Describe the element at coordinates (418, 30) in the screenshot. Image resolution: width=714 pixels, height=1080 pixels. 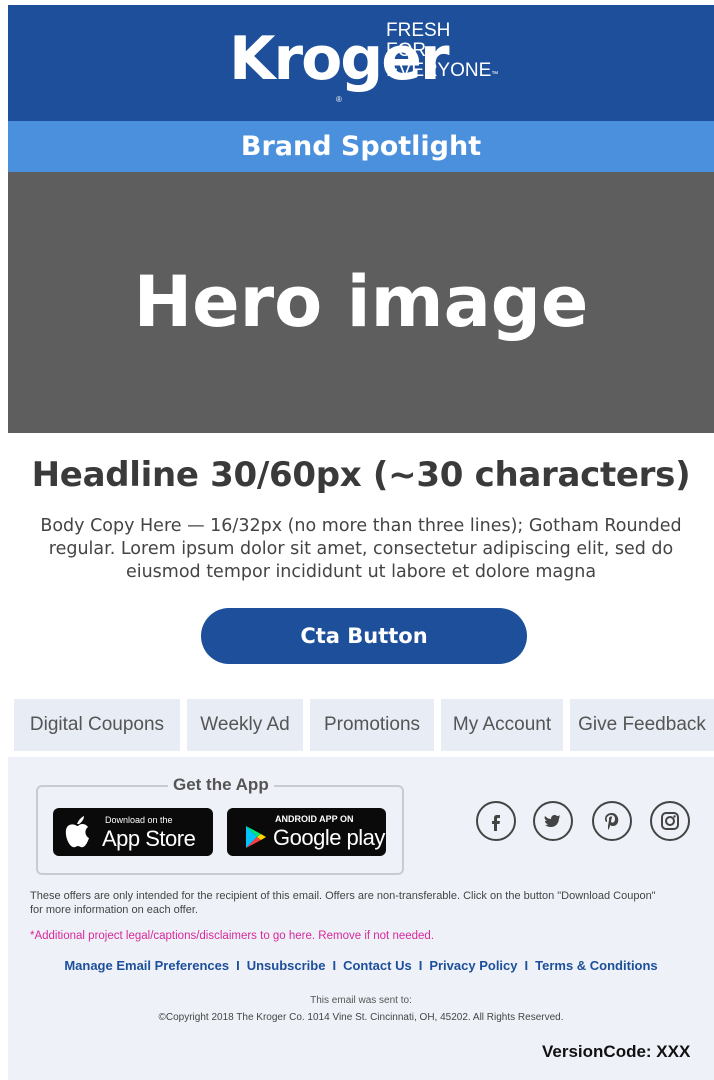
I see `tagline-line-1: FRESH` at that location.